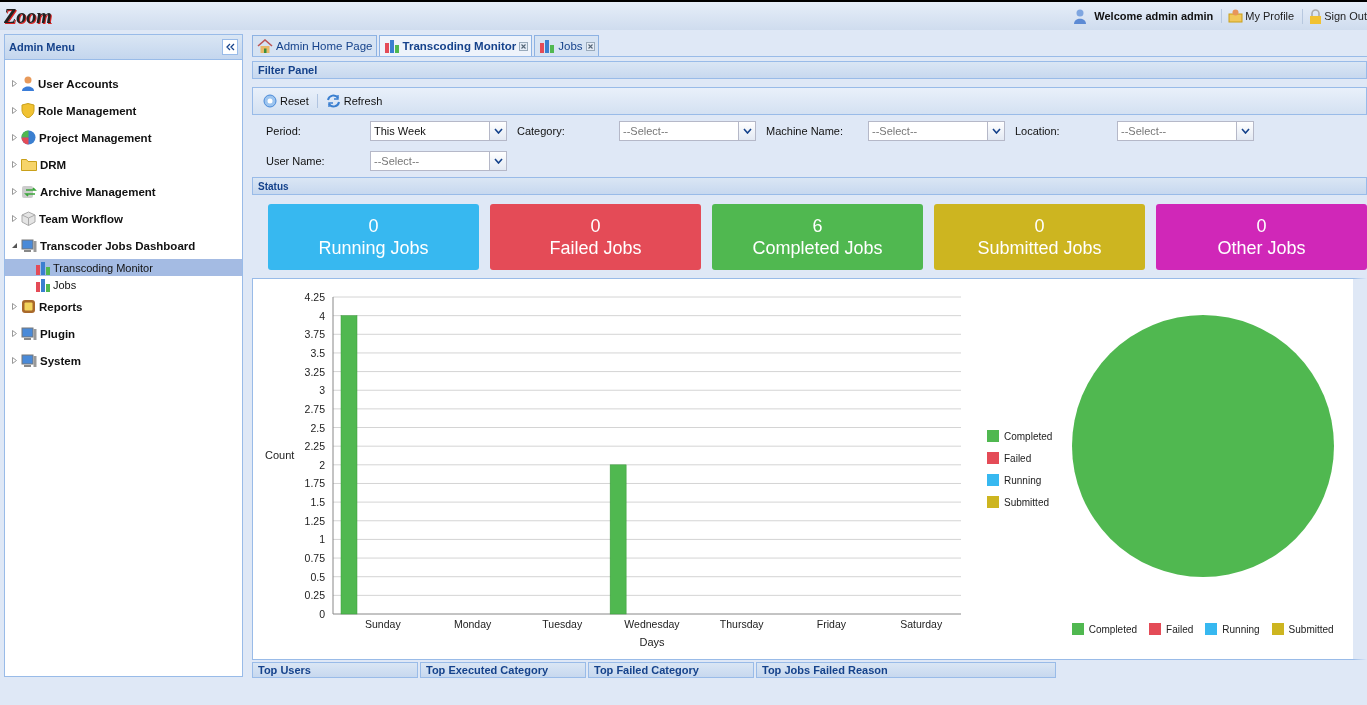 The width and height of the screenshot is (1367, 705). I want to click on x-tick-label: Sunday, so click(383, 624).